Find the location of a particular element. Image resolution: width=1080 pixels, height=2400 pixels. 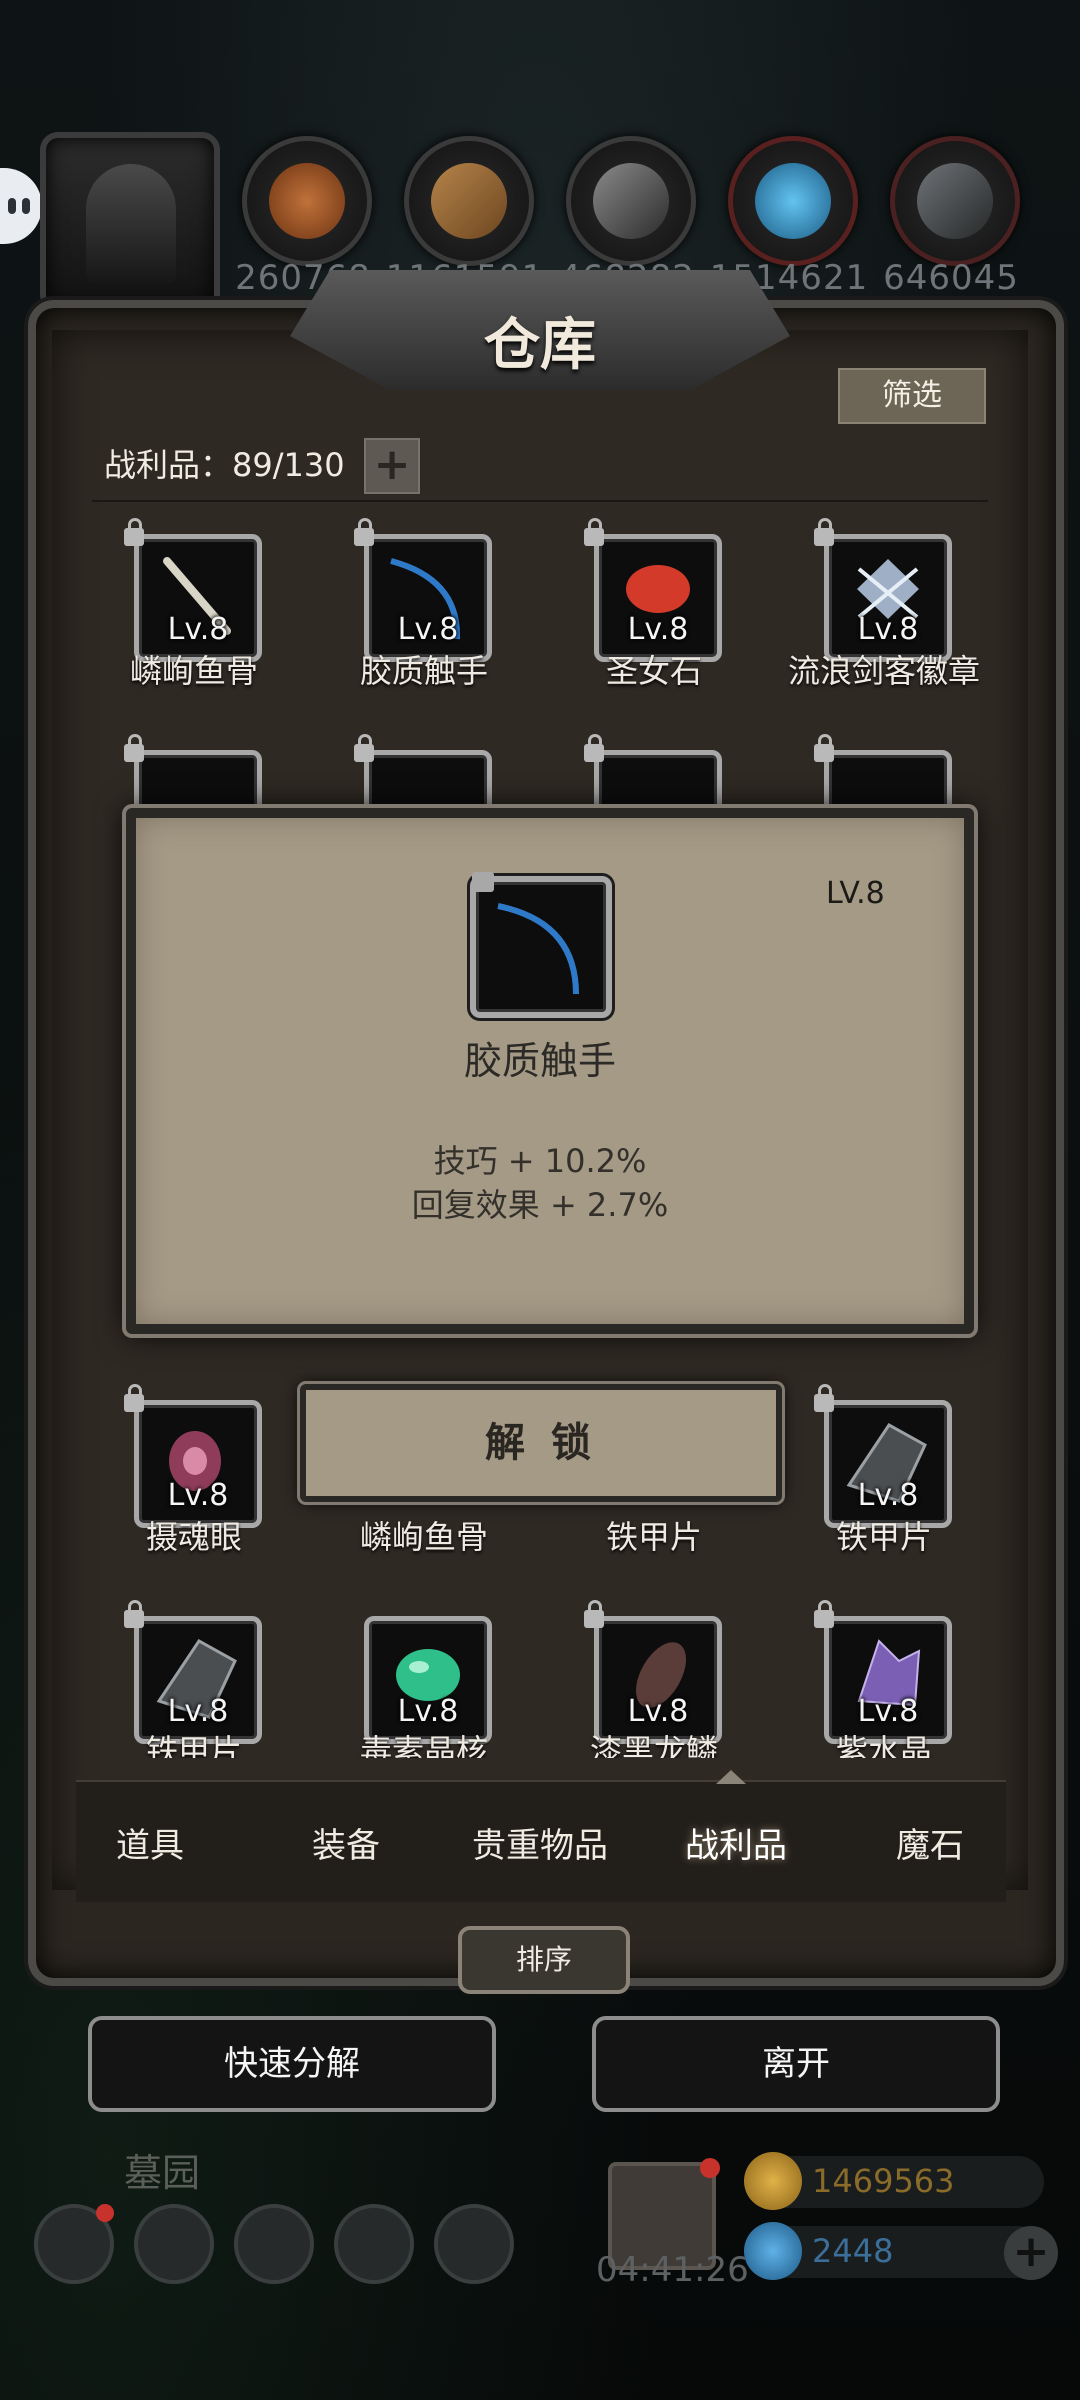

item-name: 紫水晶 is located at coordinates (883, 1745).